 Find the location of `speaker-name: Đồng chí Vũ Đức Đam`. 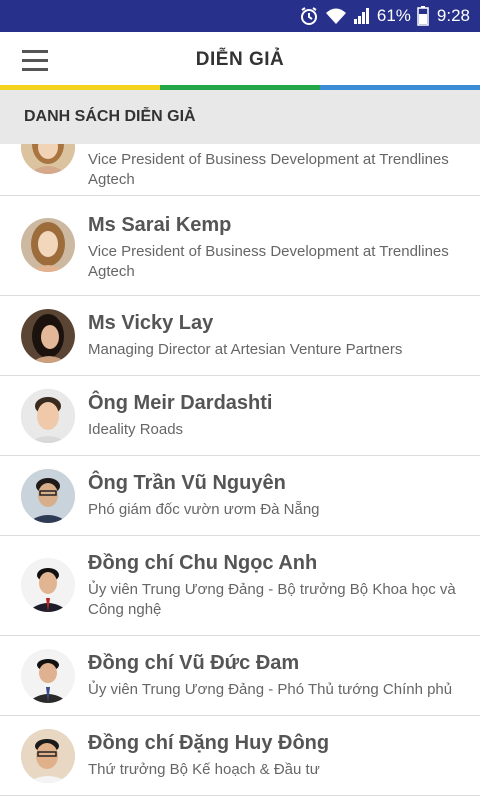

speaker-name: Đồng chí Vũ Đức Đam is located at coordinates (194, 663).